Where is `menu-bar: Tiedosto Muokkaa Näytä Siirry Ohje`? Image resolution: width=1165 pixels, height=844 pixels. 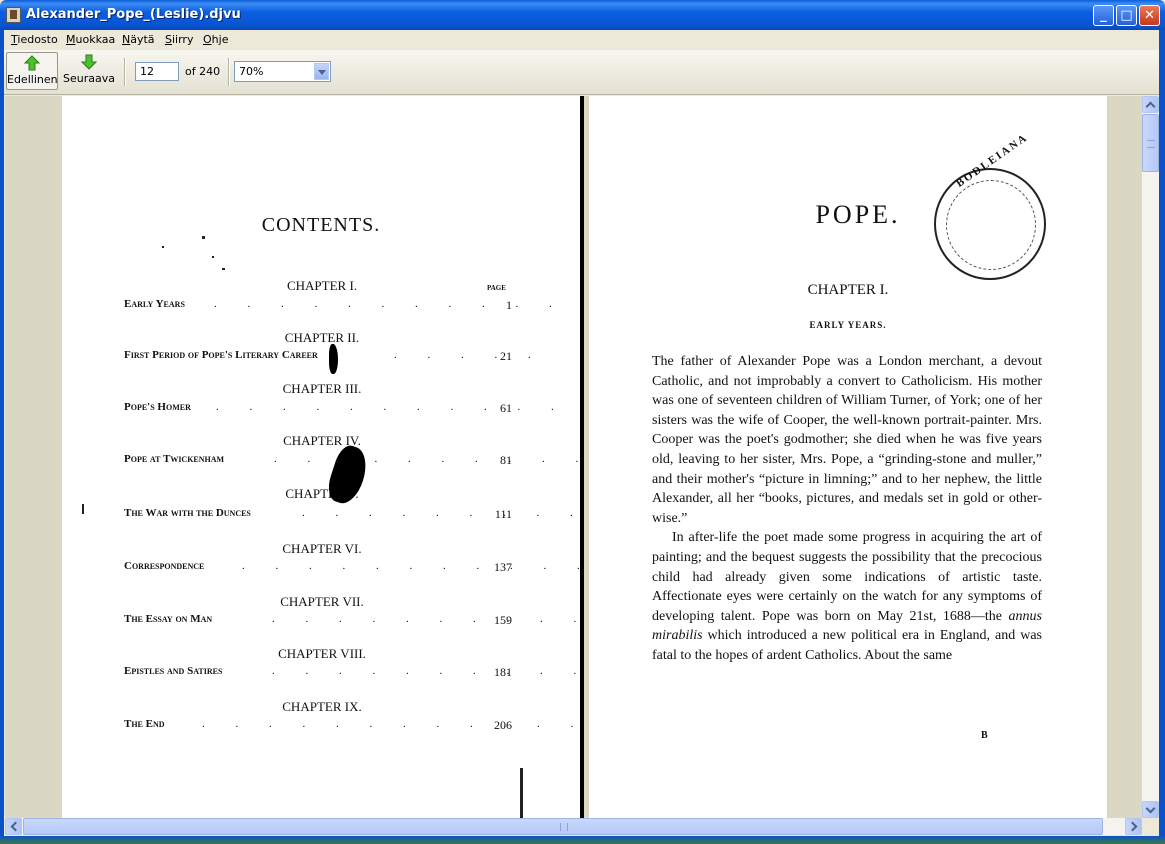
menu-bar: Tiedosto Muokkaa Näytä Siirry Ohje is located at coordinates (582, 40).